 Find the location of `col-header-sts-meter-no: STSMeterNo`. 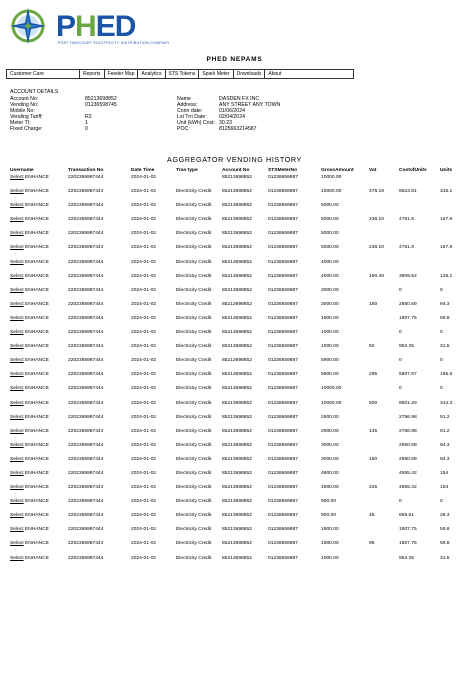

col-header-sts-meter-no: STSMeterNo is located at coordinates (294, 171).